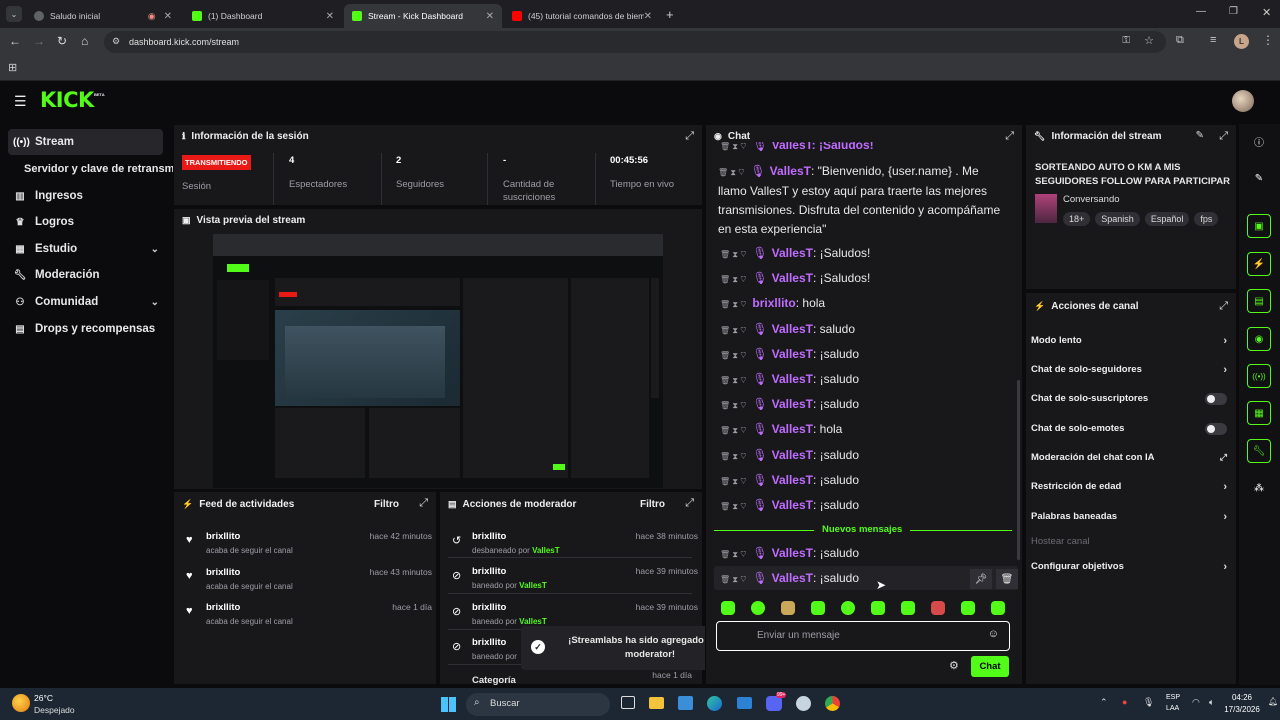  Describe the element at coordinates (863, 636) in the screenshot. I see `chat-input: Enviar un mensaje ☺` at that location.